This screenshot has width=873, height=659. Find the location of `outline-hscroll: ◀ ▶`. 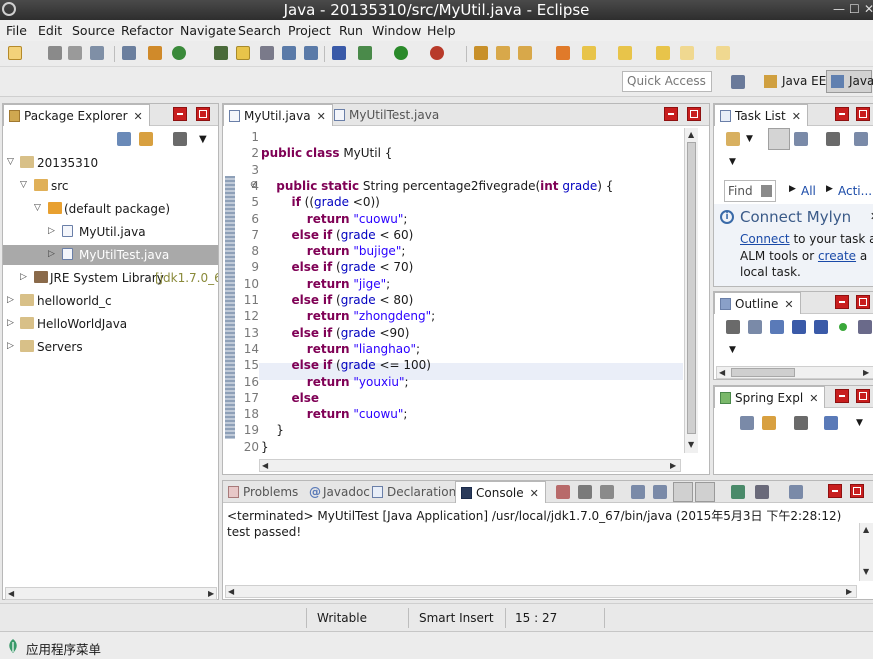

outline-hscroll: ◀ ▶ is located at coordinates (794, 372).